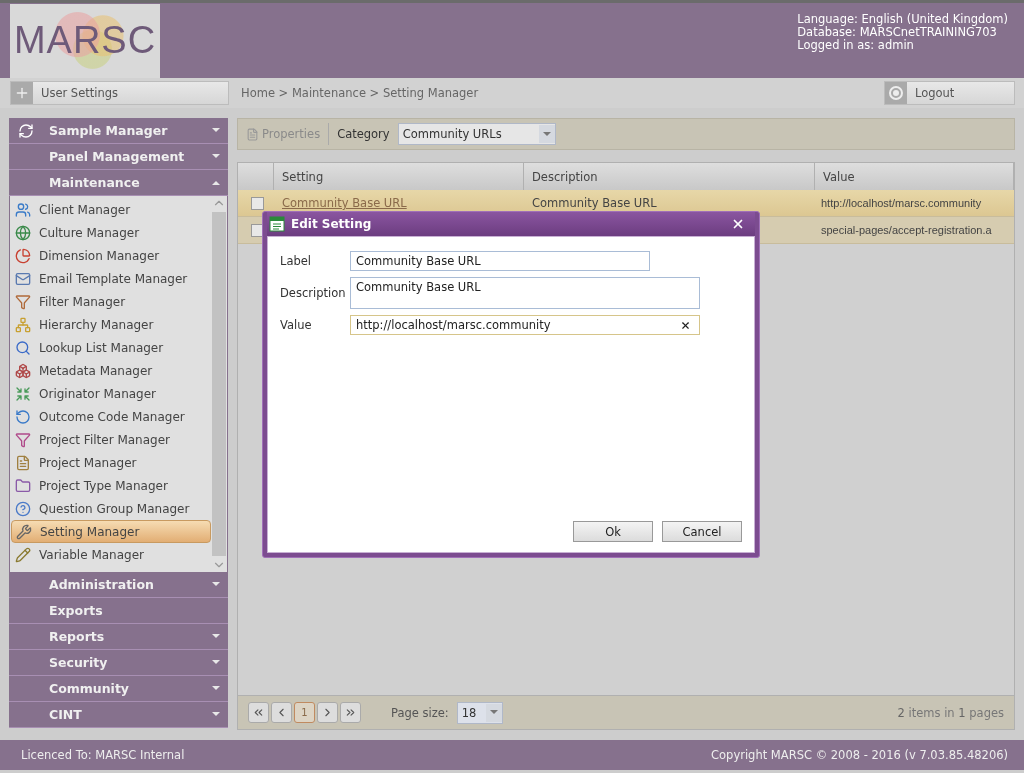  What do you see at coordinates (738, 224) in the screenshot?
I see `close-icon` at bounding box center [738, 224].